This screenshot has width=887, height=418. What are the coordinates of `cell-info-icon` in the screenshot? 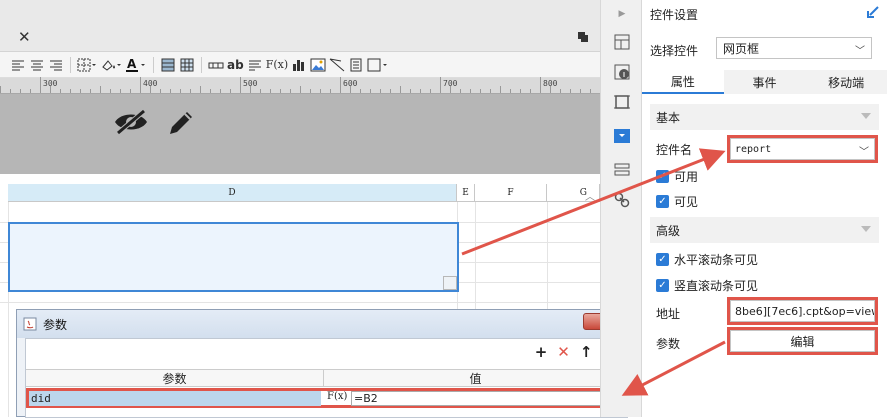 It's located at (622, 72).